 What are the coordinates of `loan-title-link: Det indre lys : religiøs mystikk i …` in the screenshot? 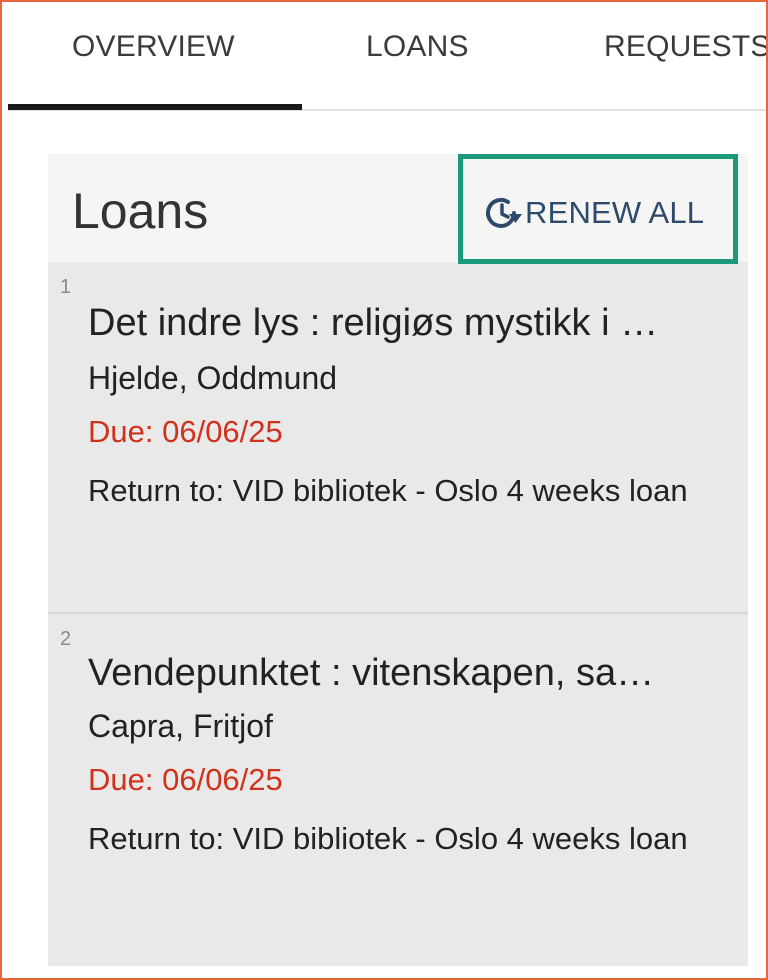 It's located at (400, 323).